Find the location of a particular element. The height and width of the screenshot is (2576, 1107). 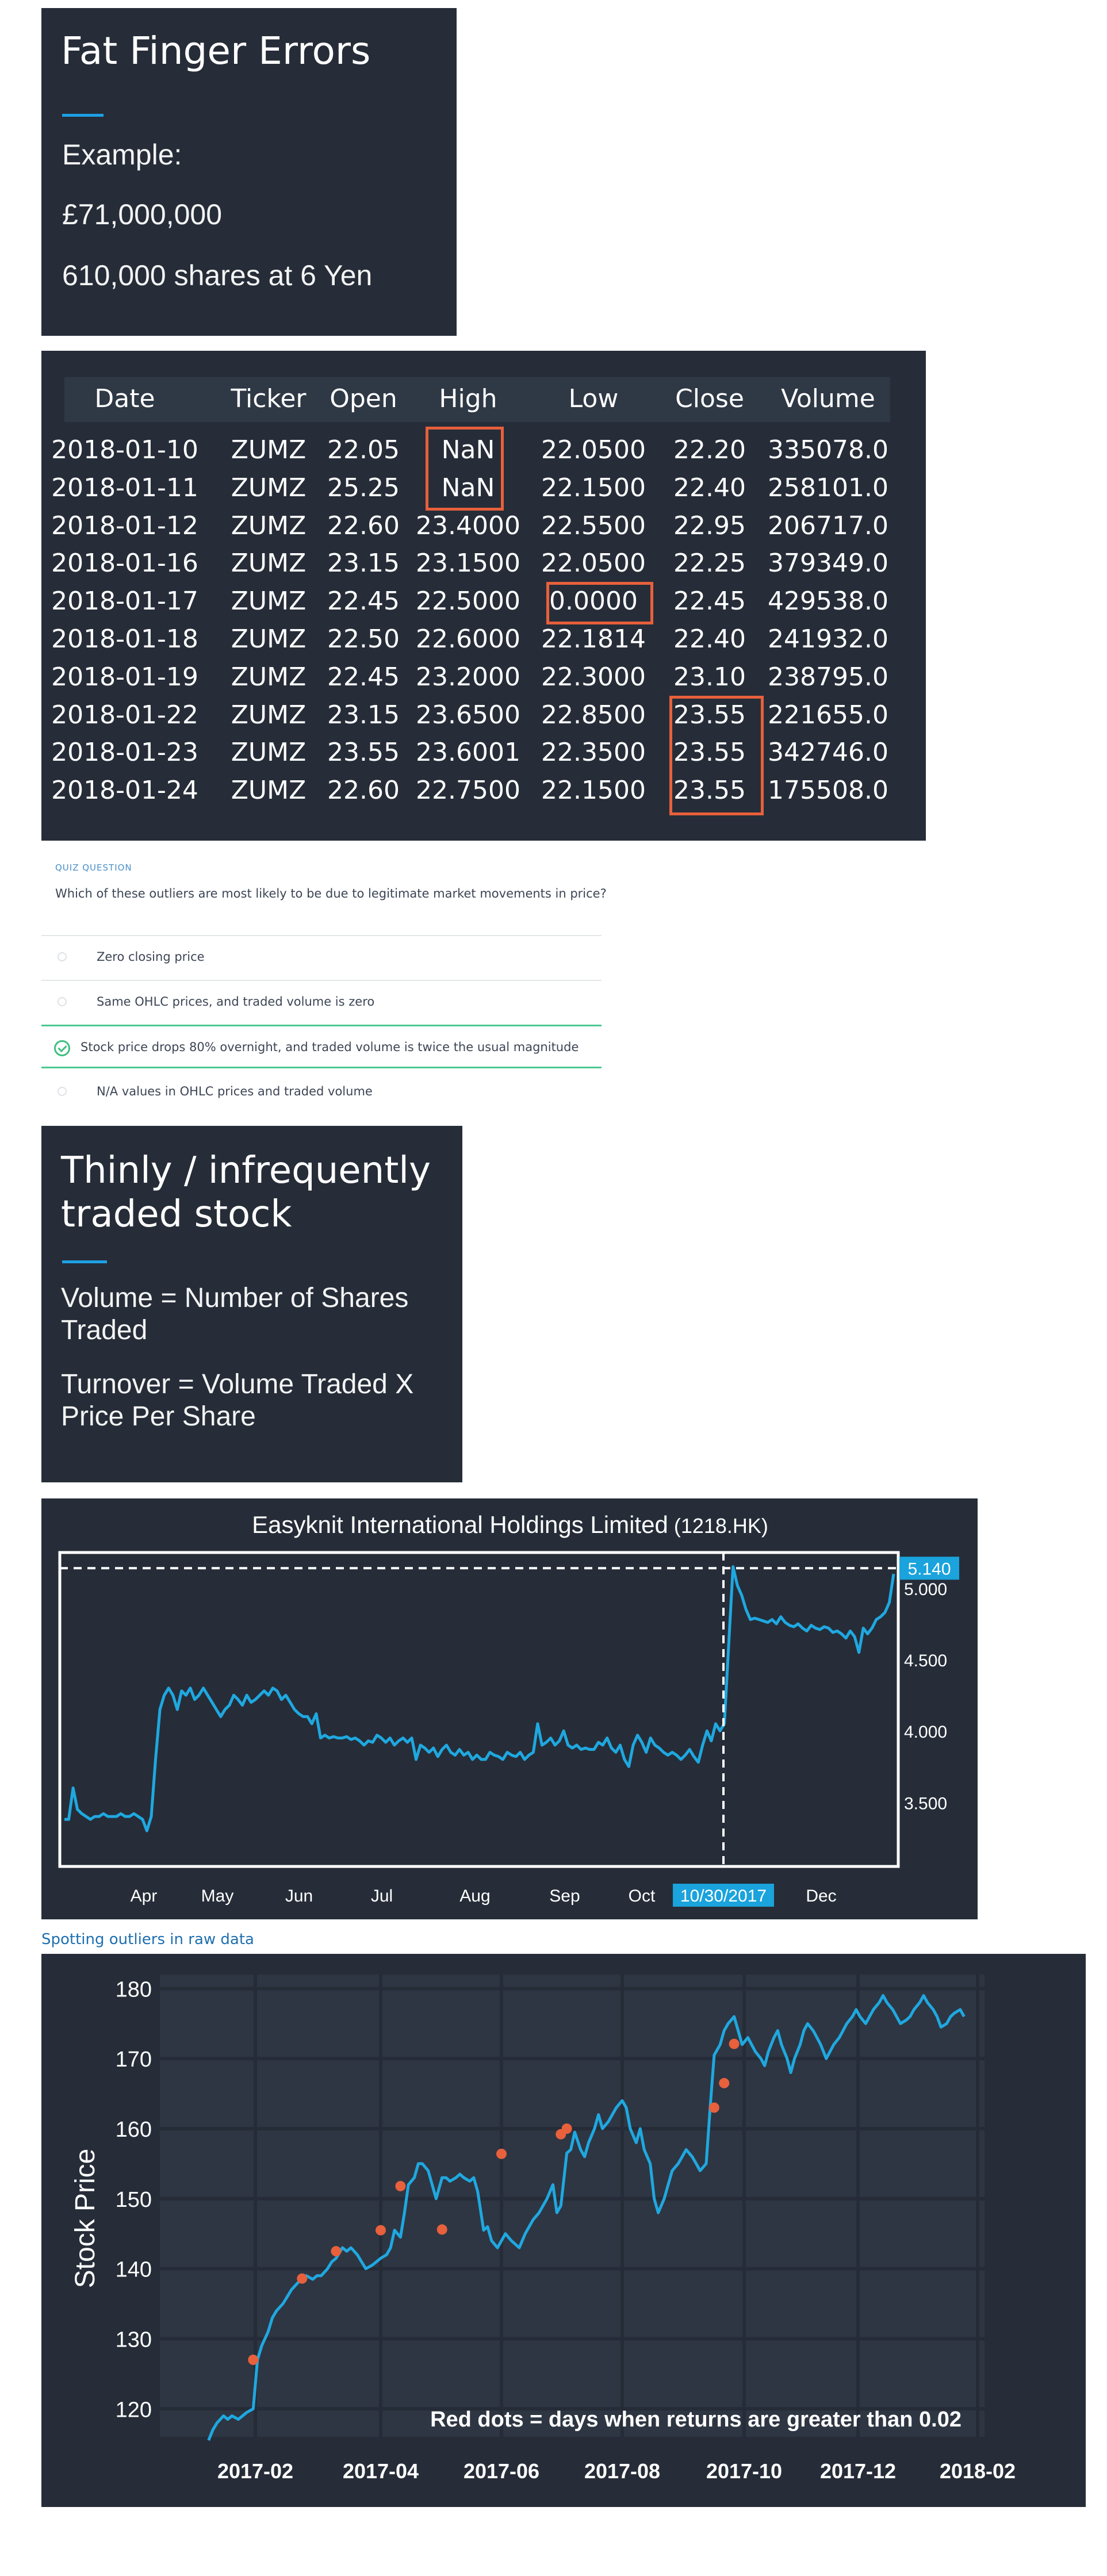

nan-highlight-box is located at coordinates (465, 469).